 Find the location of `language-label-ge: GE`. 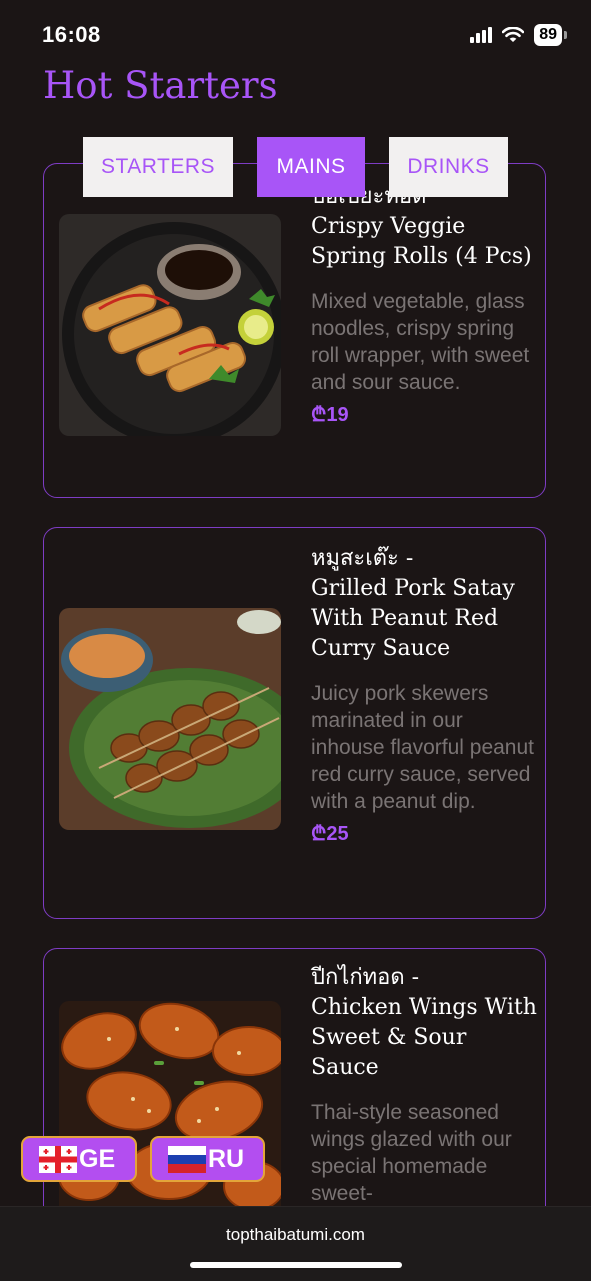

language-label-ge: GE is located at coordinates (97, 1158).